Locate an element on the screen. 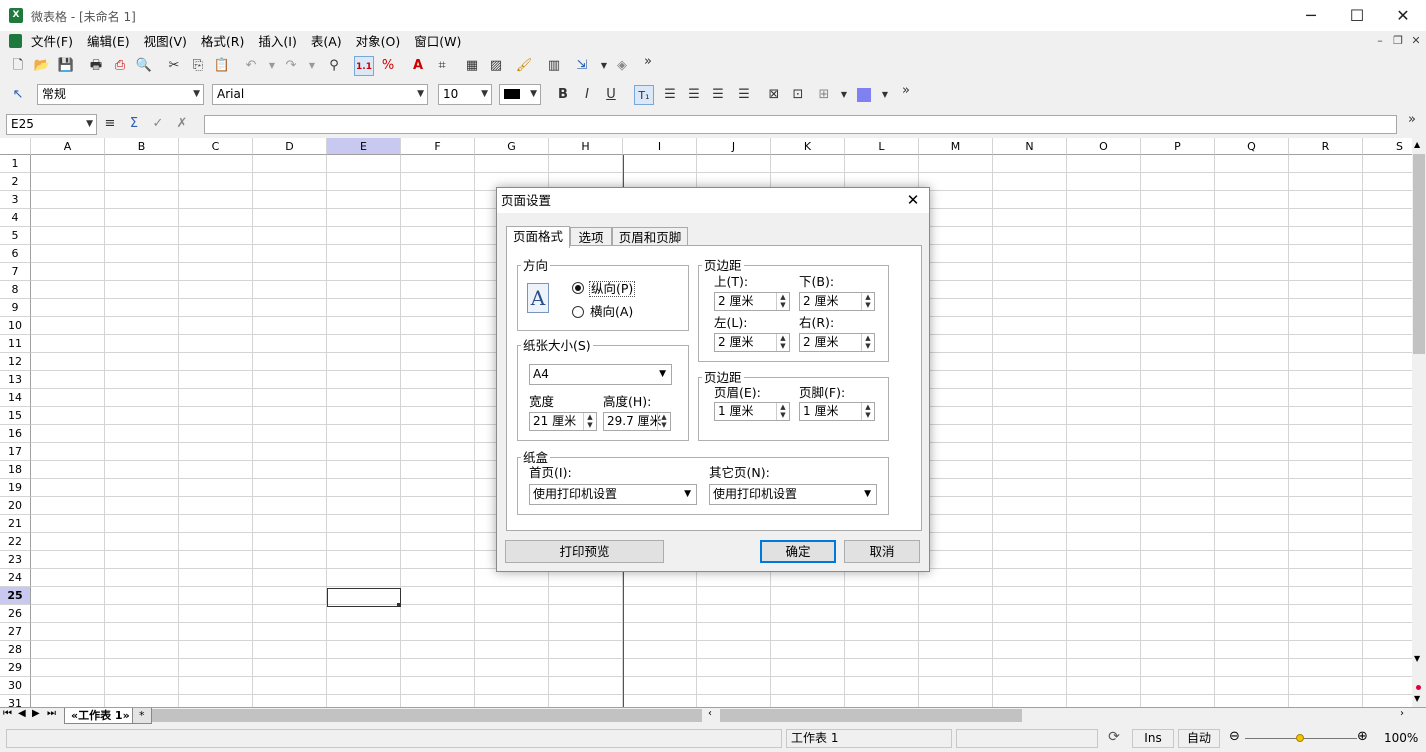 The image size is (1426, 752). export-pdf-icon: ⎙ is located at coordinates (120, 66).